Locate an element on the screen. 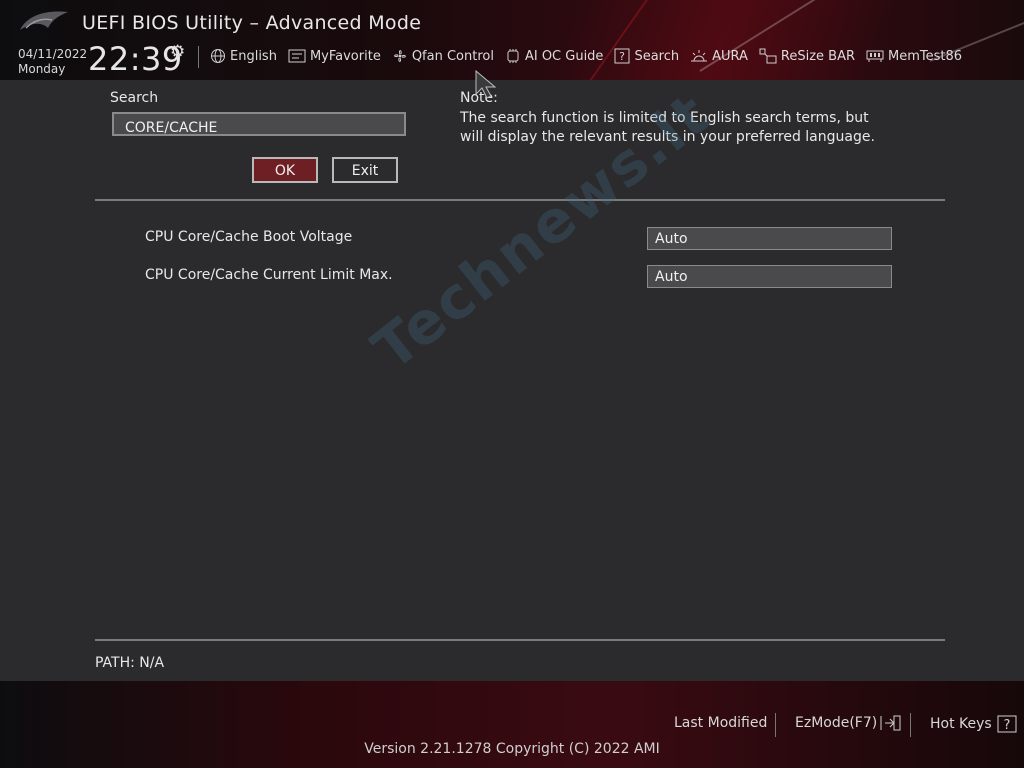  nav-aura: AURA is located at coordinates (719, 56).